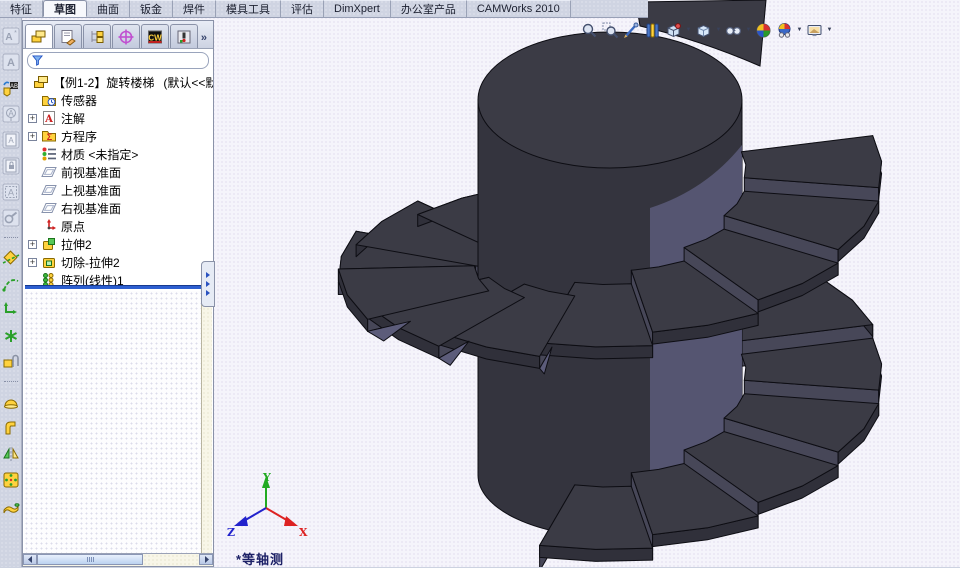  I want to click on toolbar-separator, so click(10, 238).